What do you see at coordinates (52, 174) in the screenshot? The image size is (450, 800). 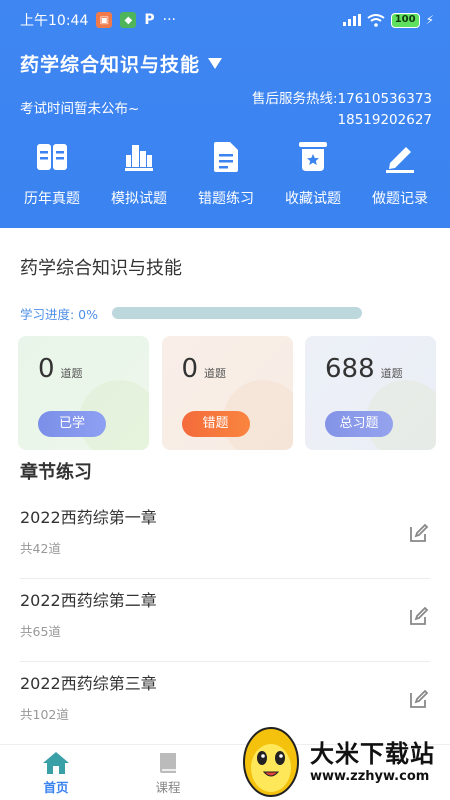 I see `nav-past-exams: 历年真题` at bounding box center [52, 174].